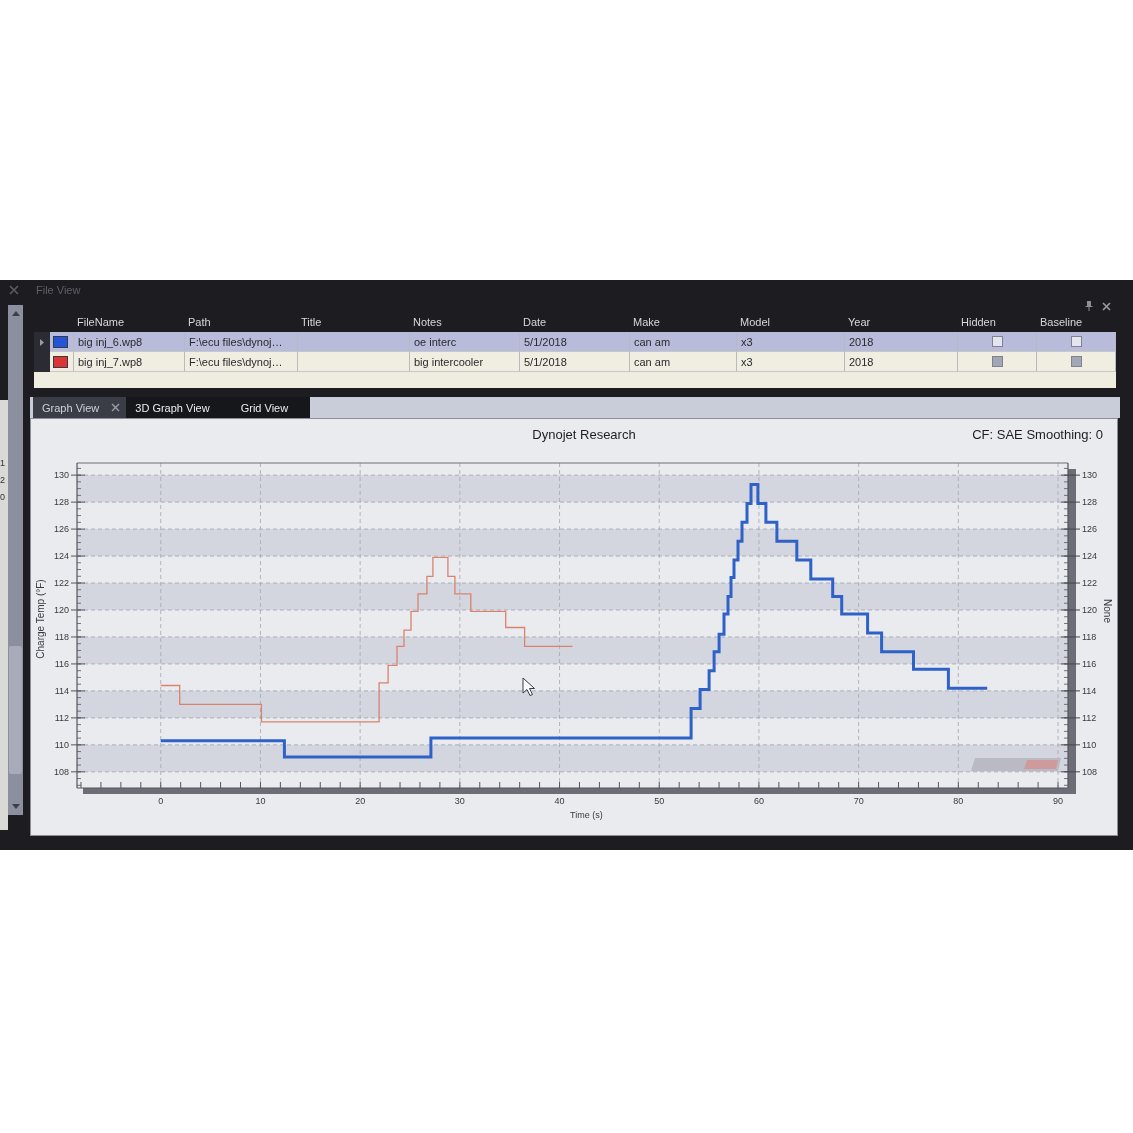 Image resolution: width=1133 pixels, height=1133 pixels. I want to click on column-header: Path, so click(241, 322).